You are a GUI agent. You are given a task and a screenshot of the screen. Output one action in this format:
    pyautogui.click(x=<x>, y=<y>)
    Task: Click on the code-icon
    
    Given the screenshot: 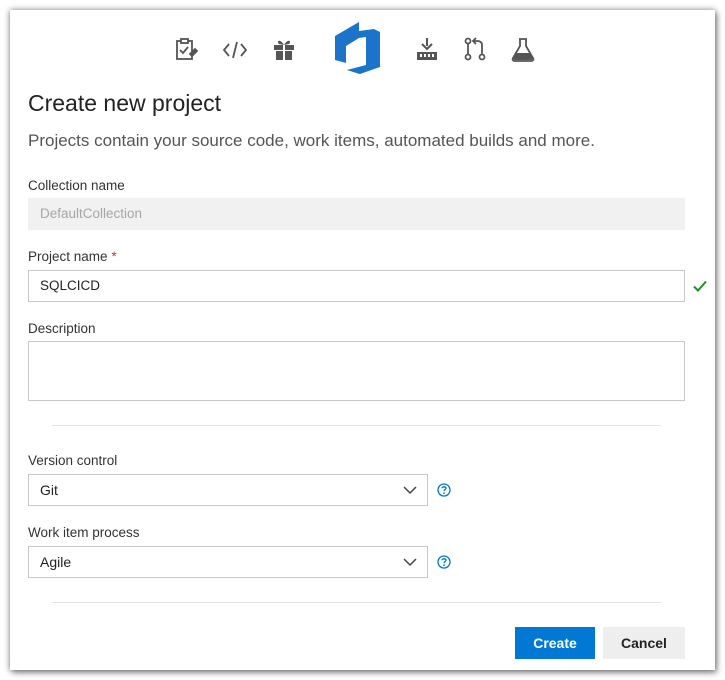 What is the action you would take?
    pyautogui.click(x=235, y=50)
    